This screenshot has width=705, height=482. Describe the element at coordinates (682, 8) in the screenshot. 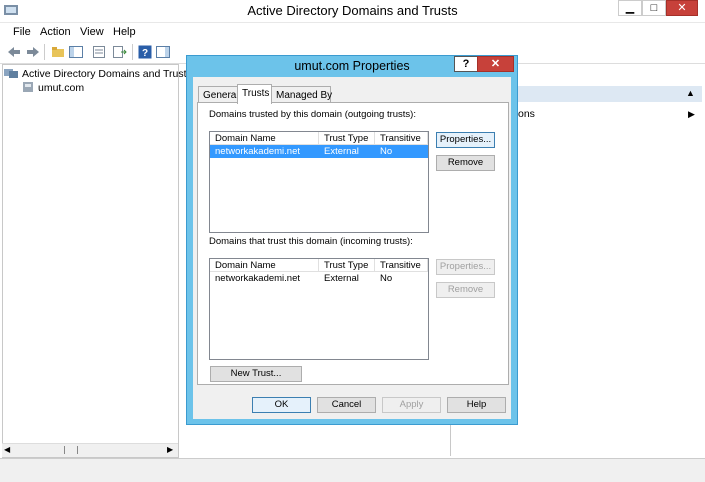

I see `close-button: ✕` at that location.